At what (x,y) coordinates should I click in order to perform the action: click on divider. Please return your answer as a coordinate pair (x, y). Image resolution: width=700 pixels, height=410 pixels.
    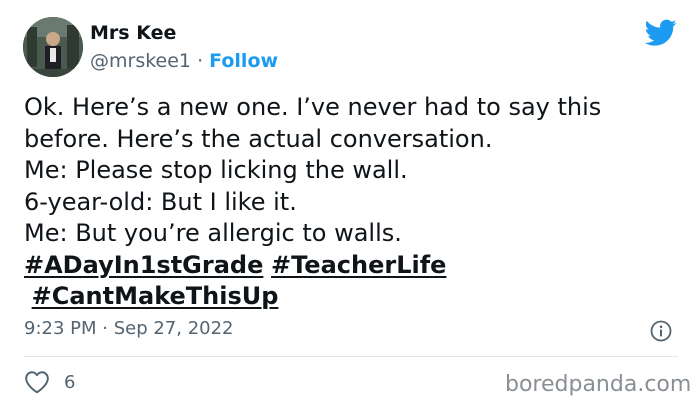
    Looking at the image, I should click on (351, 356).